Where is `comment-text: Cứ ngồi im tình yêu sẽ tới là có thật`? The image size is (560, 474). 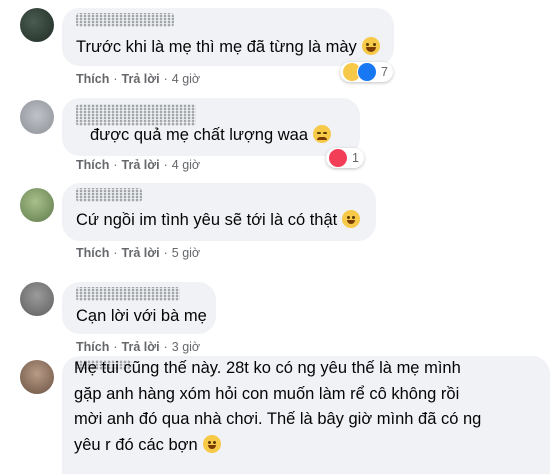
comment-text: Cứ ngồi im tình yêu sẽ tới là có thật is located at coordinates (218, 220).